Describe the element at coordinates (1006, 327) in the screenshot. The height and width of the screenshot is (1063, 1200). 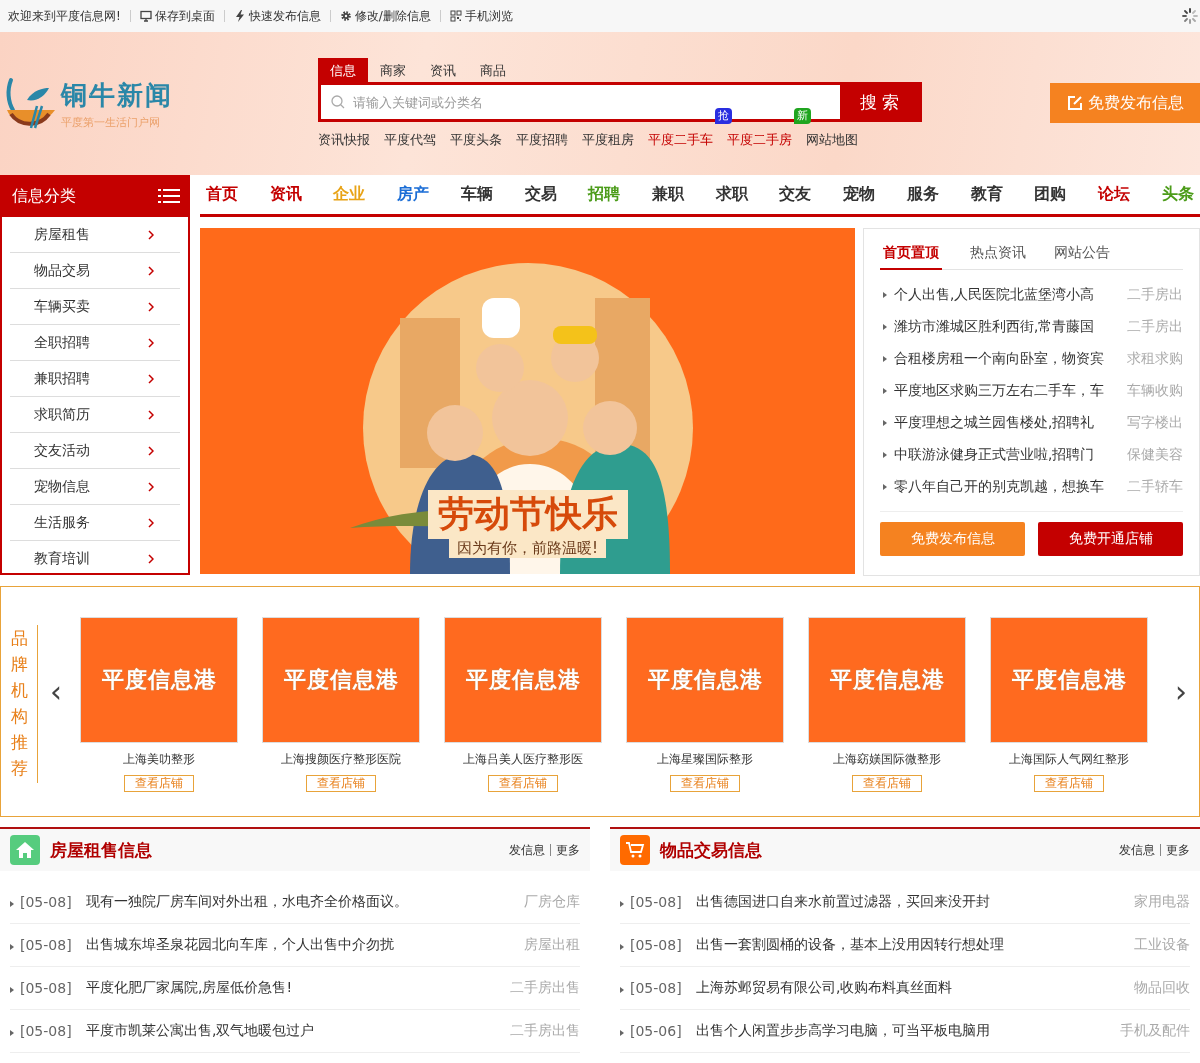
I see `notice-link: 潍坊市潍城区胜利西街,常青藤国` at that location.